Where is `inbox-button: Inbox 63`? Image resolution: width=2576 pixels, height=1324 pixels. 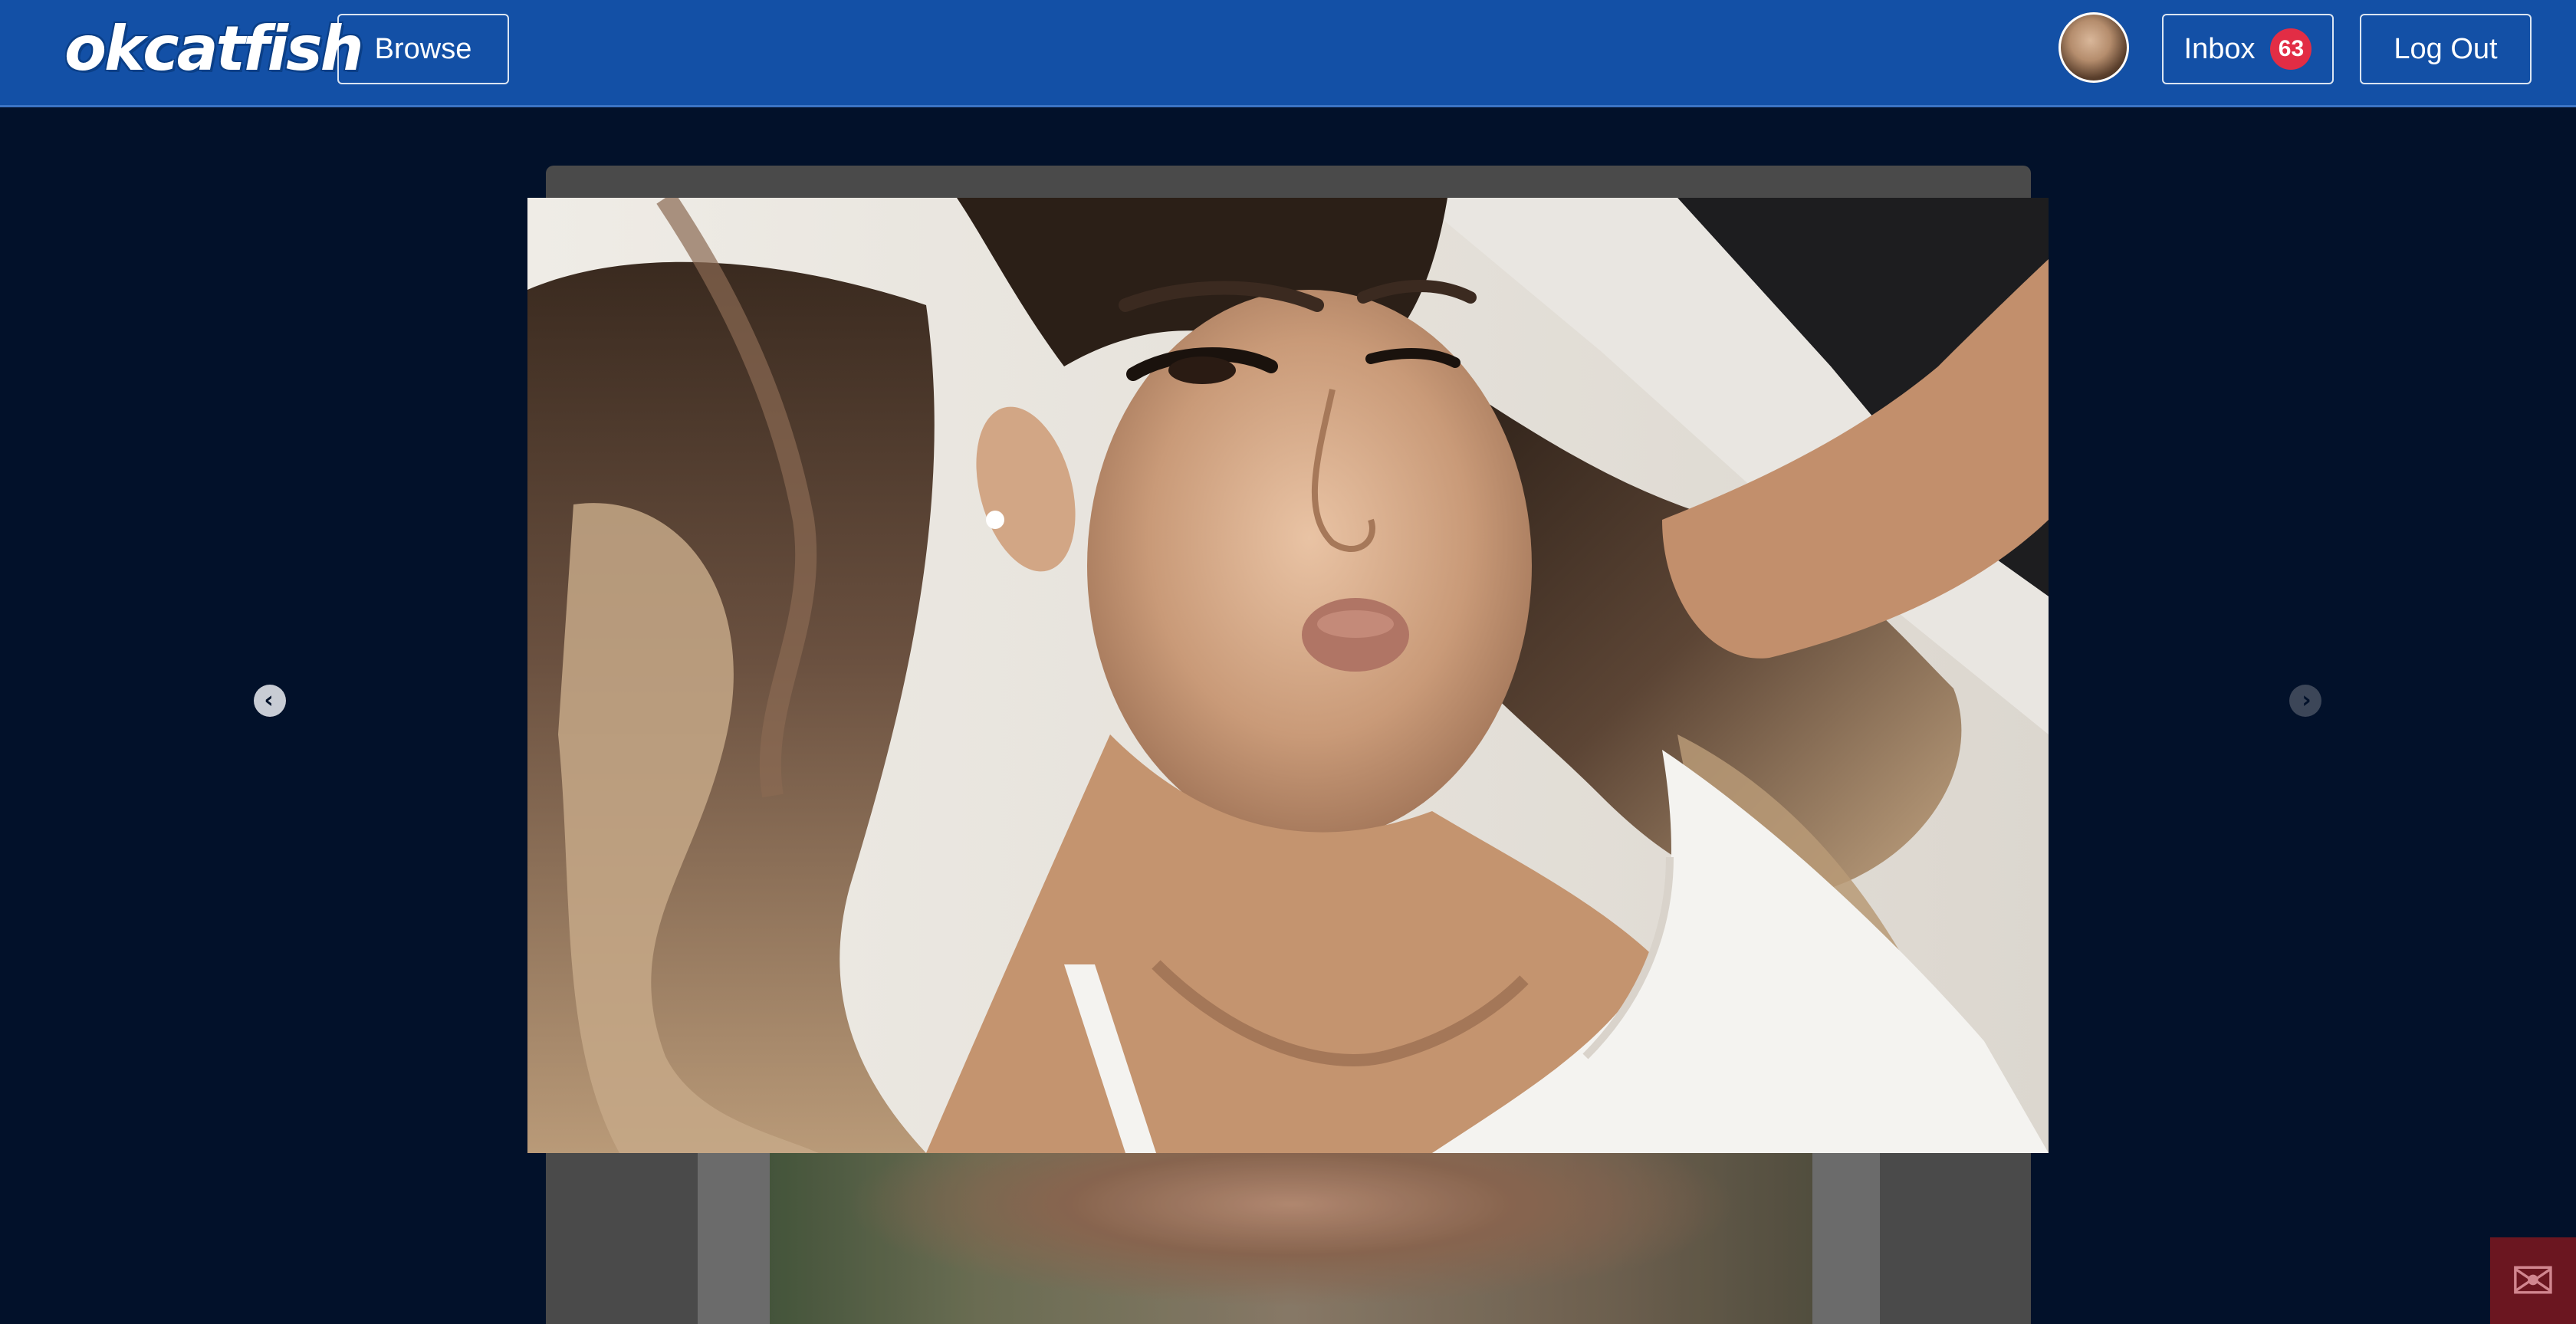 inbox-button: Inbox 63 is located at coordinates (2248, 49).